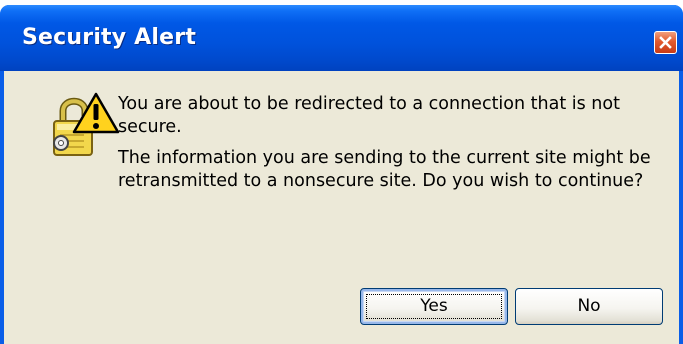  What do you see at coordinates (109, 37) in the screenshot?
I see `dialog-title: Security Alert` at bounding box center [109, 37].